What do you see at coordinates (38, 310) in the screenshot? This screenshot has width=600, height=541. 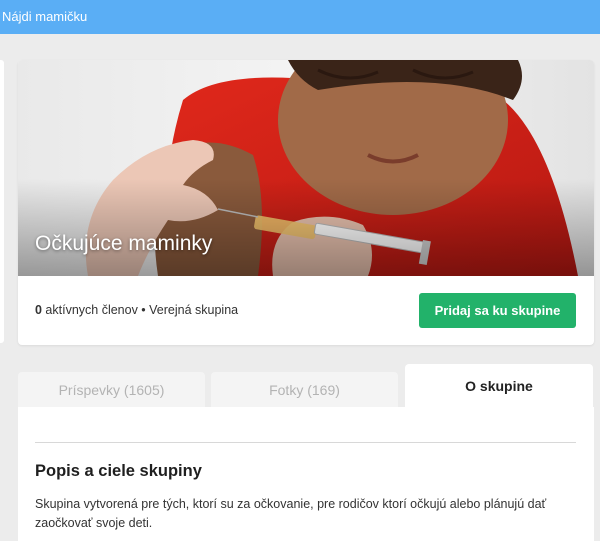 I see `members-count: 0` at bounding box center [38, 310].